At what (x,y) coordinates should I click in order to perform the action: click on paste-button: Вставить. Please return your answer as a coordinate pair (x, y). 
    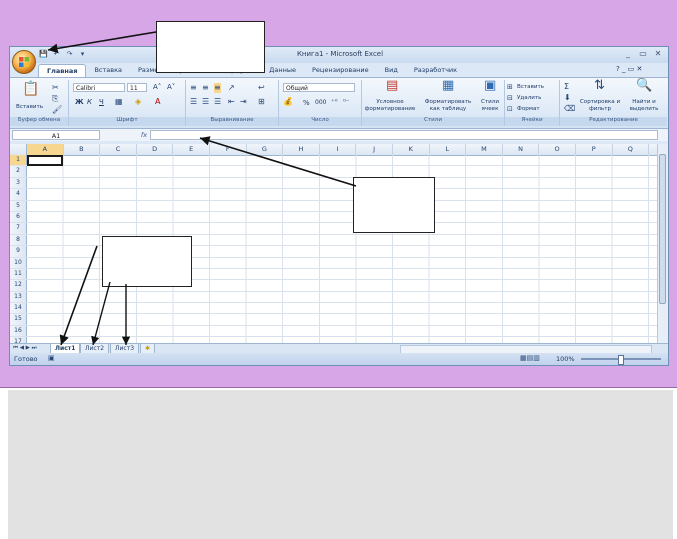
    Looking at the image, I should click on (29, 107).